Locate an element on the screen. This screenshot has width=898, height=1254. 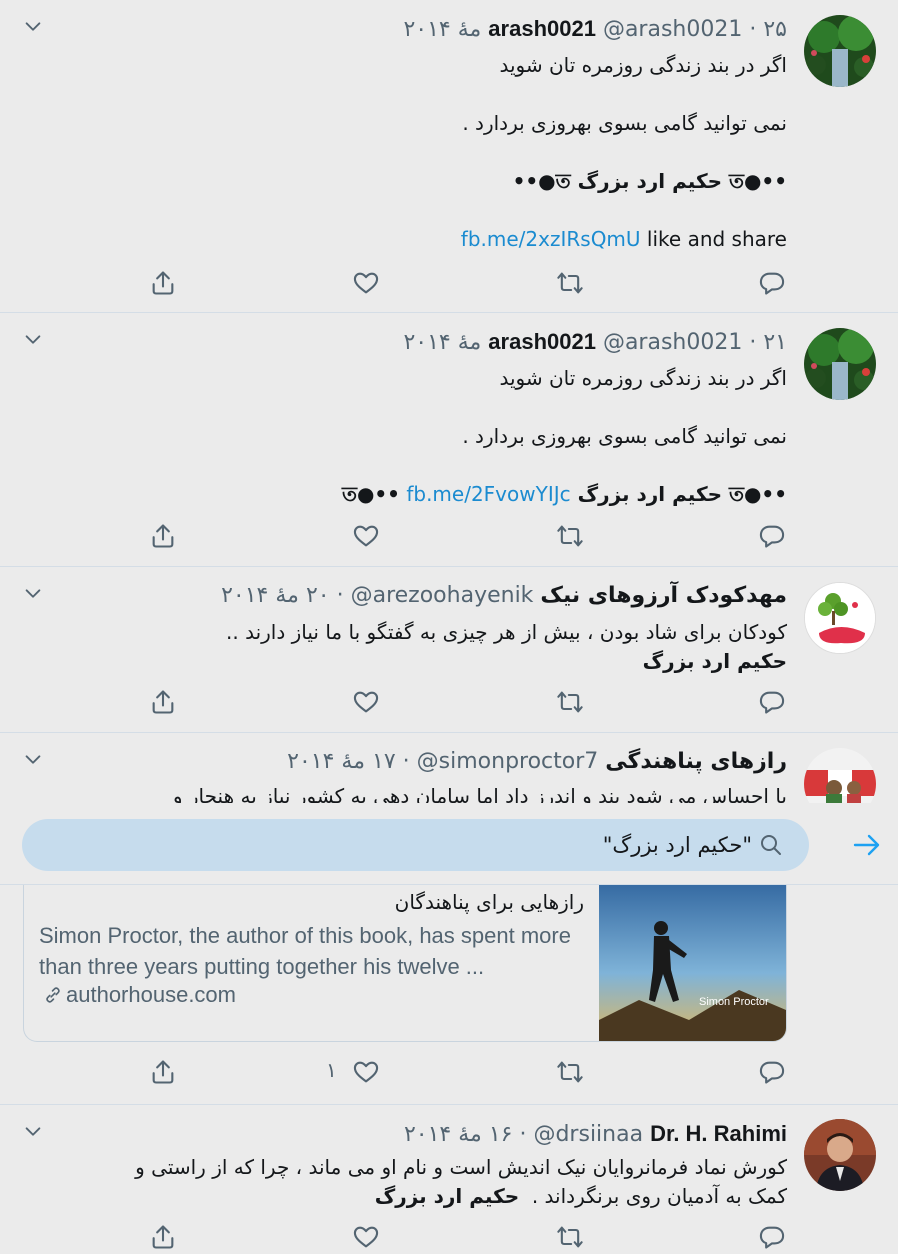
profile-photo-image is located at coordinates (840, 1155).